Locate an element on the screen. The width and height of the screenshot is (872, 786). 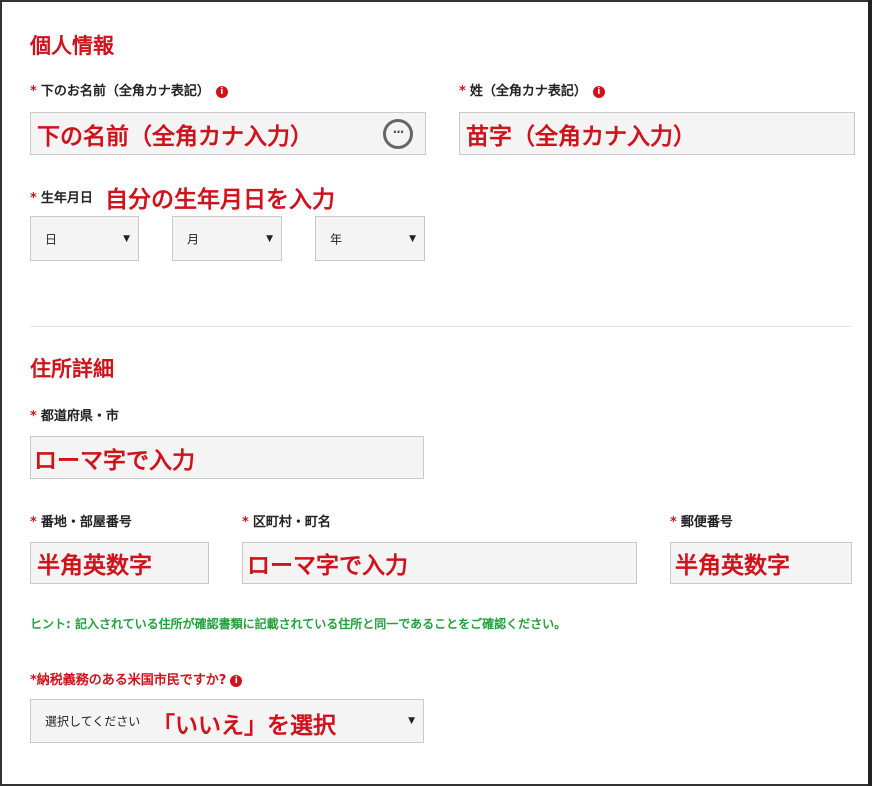
dob-month-value: 月 is located at coordinates (193, 239).